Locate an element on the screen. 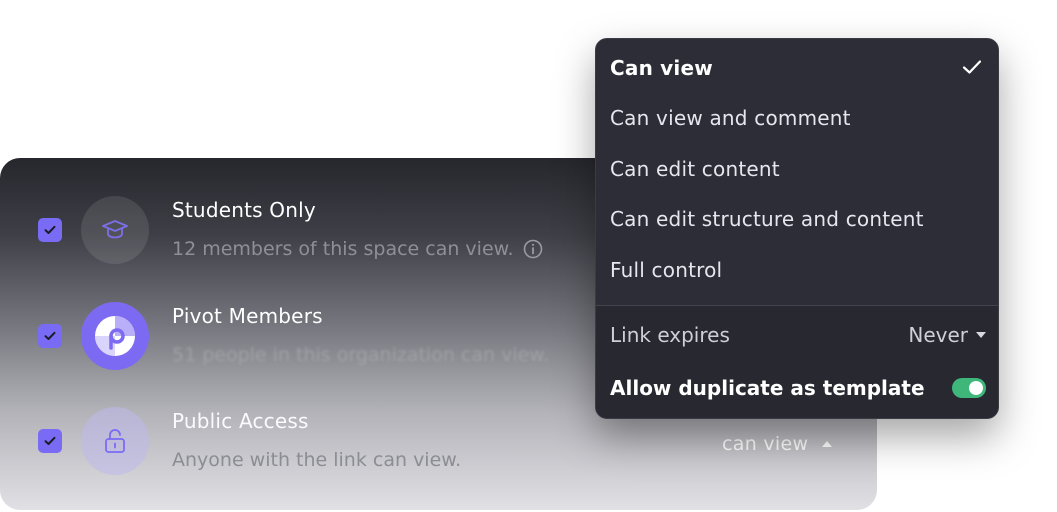 The image size is (1057, 512). pivot-members-subtitle: 51 people in this organization can view. is located at coordinates (361, 355).